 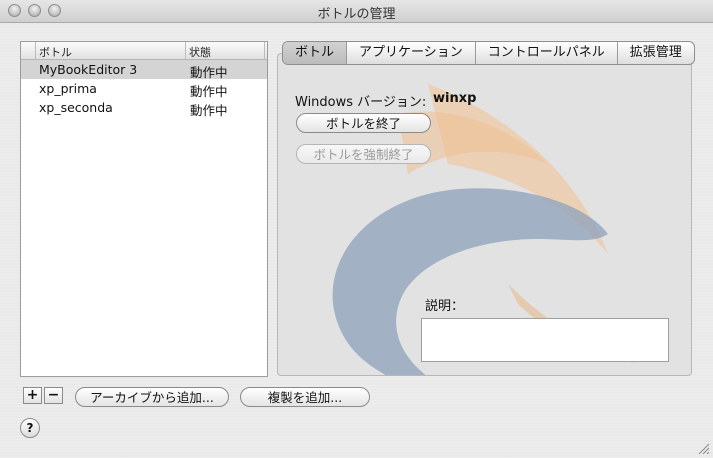 I want to click on stop-bottle-button: ボトルを終了, so click(x=363, y=123).